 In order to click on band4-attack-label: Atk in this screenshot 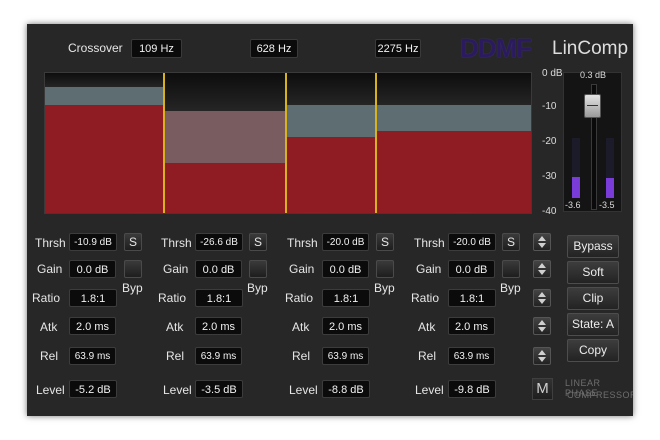, I will do `click(427, 327)`.